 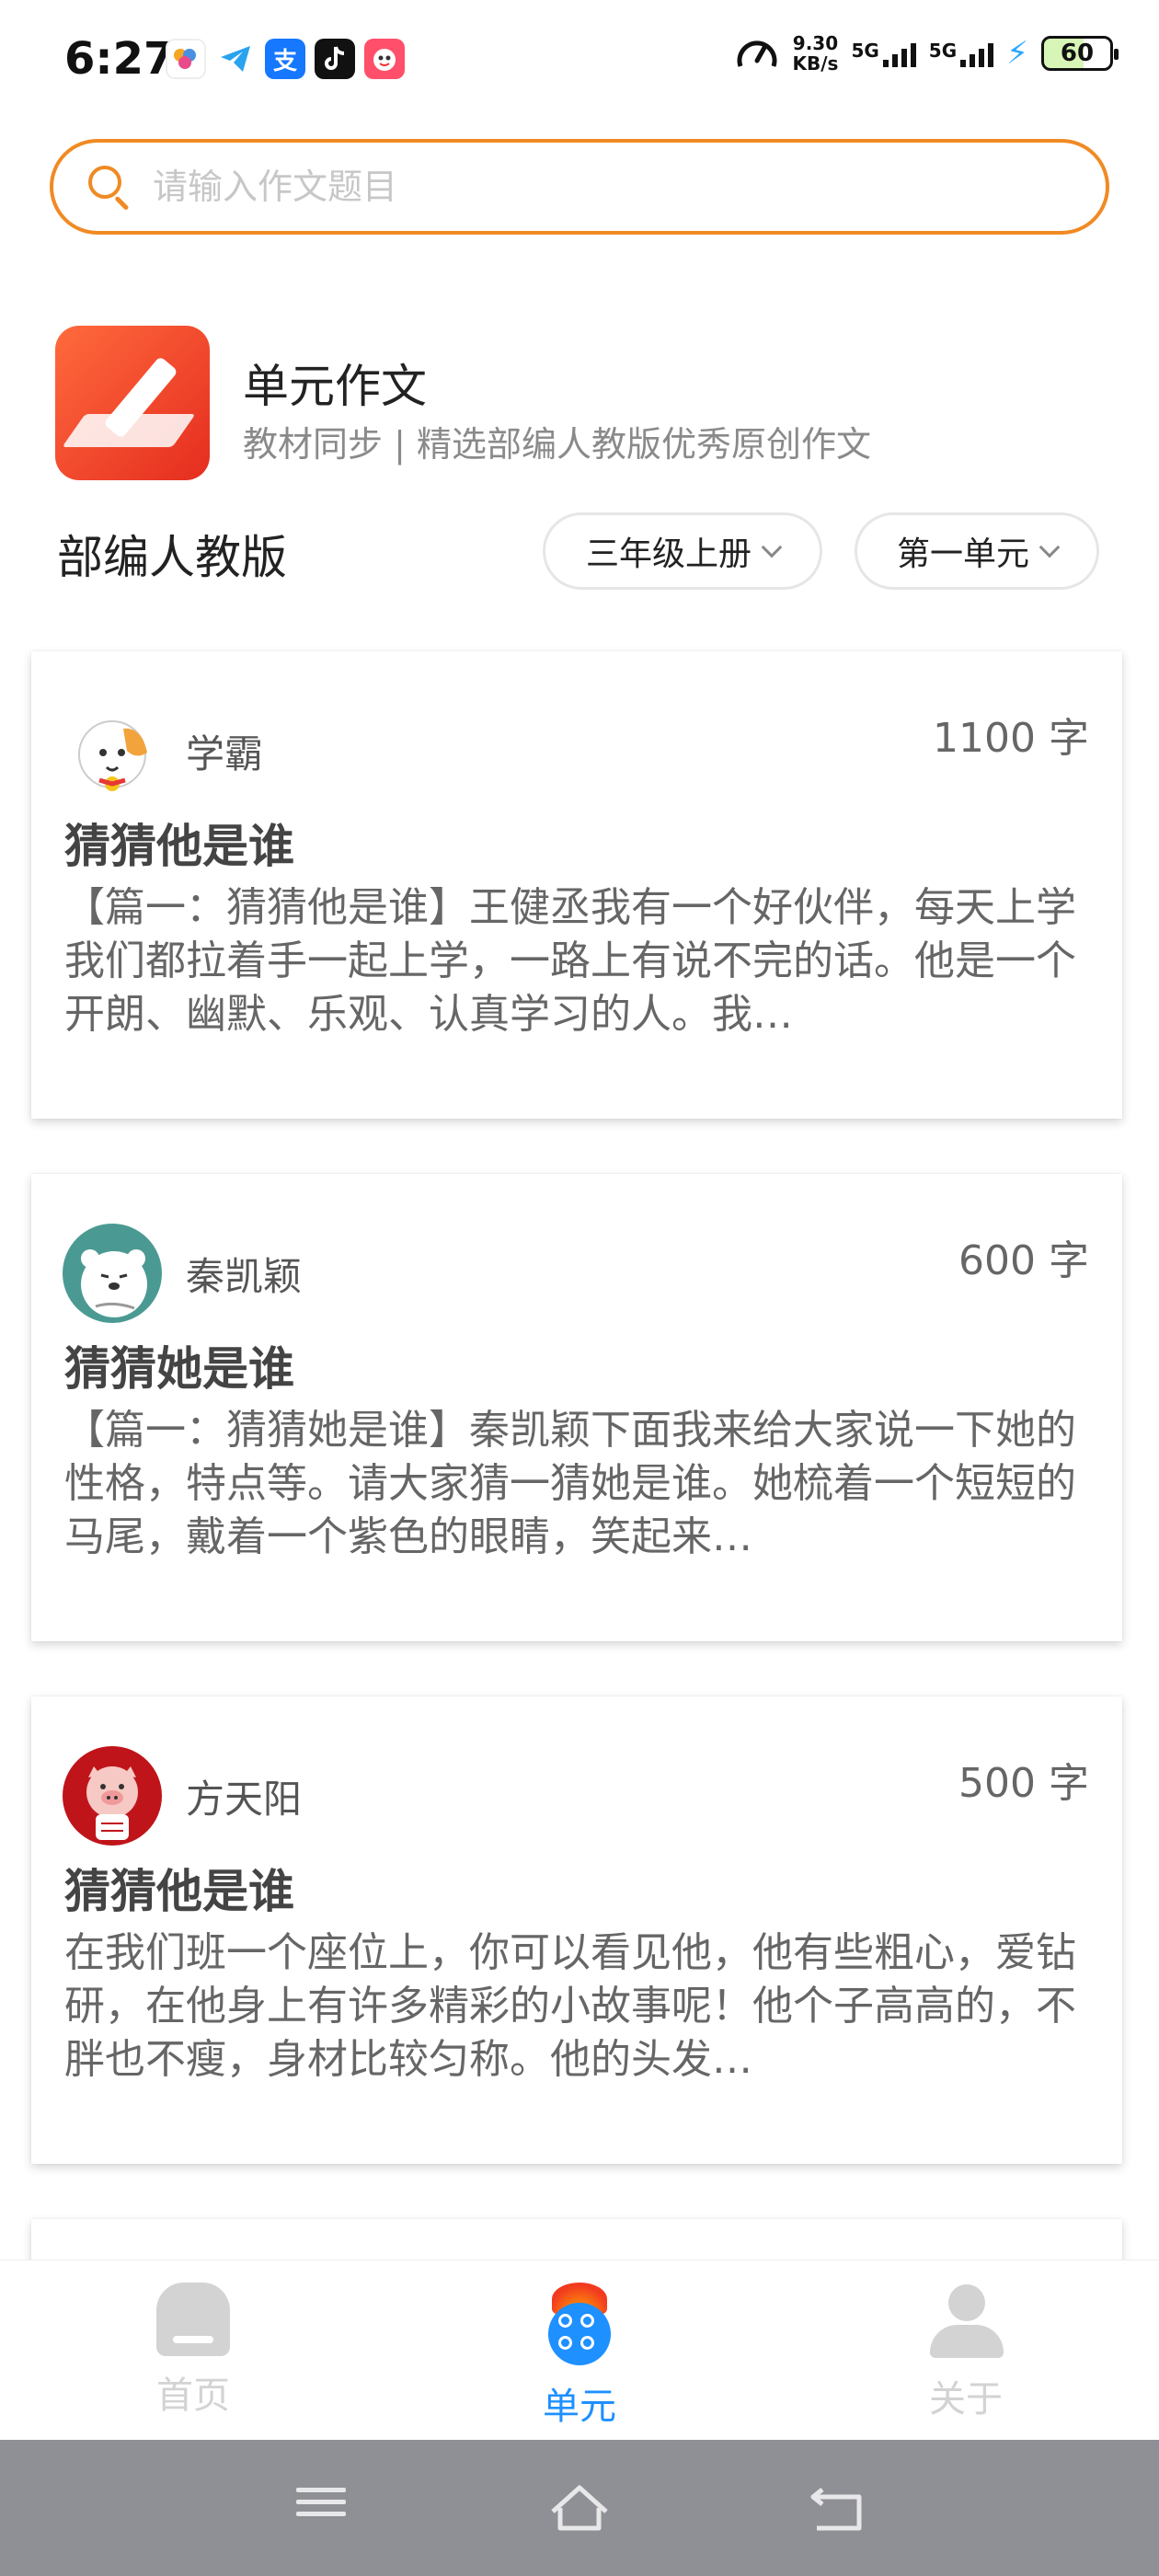 I want to click on page-subtitle: 教材同步 | 精选部编人教版优秀原创作文, so click(x=557, y=444).